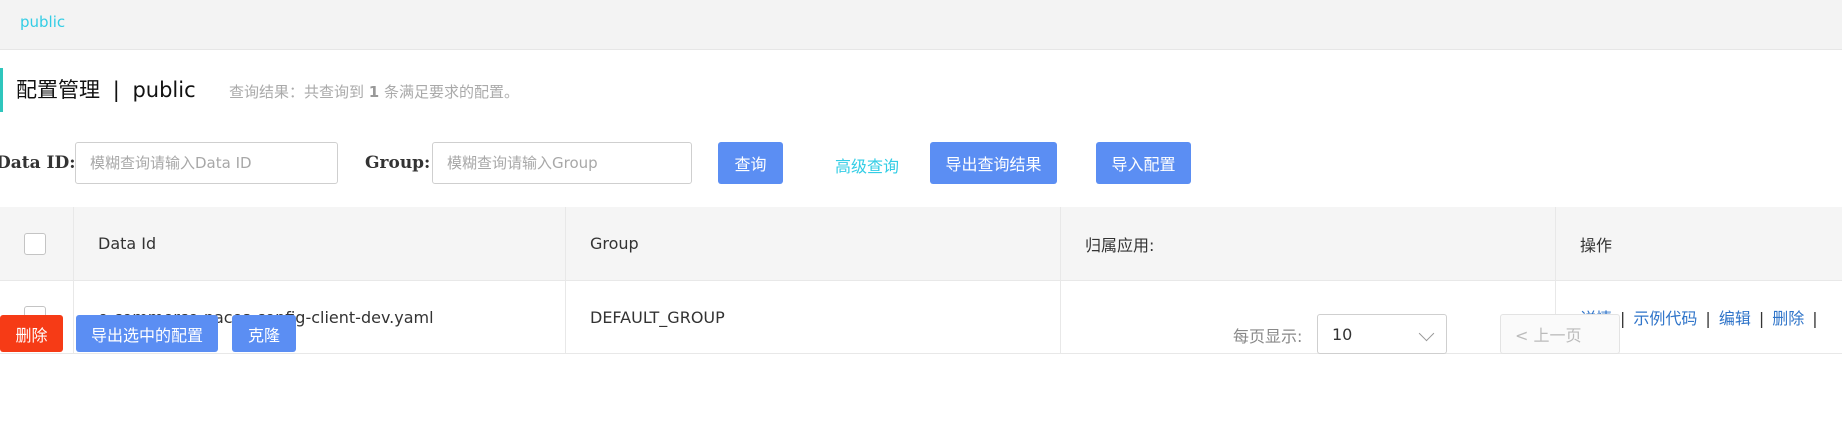  What do you see at coordinates (1788, 318) in the screenshot?
I see `action-delete-link: 删除` at bounding box center [1788, 318].